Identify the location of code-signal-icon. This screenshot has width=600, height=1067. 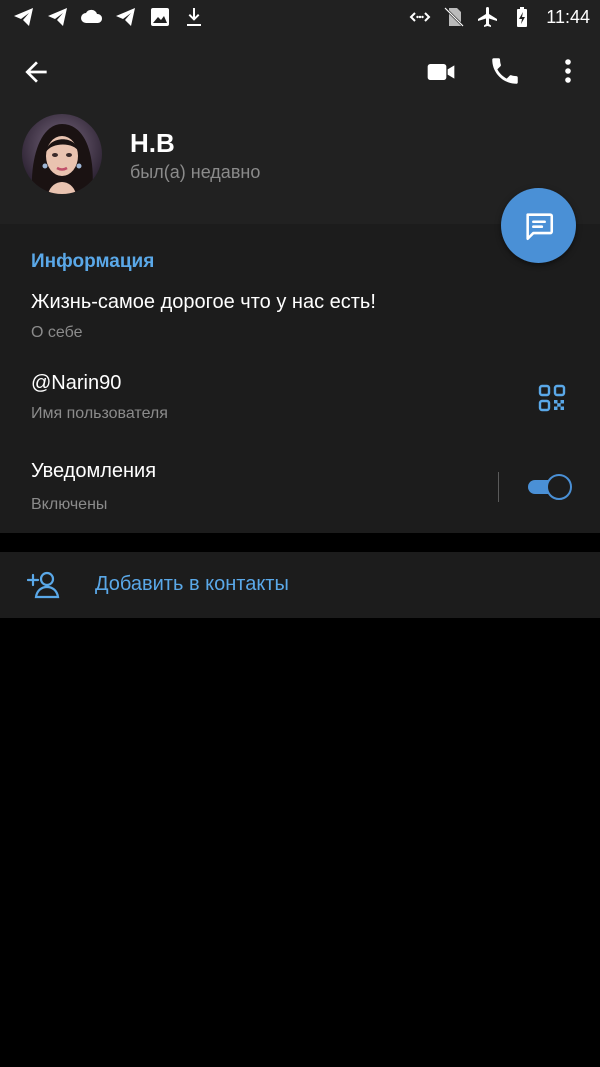
(420, 17).